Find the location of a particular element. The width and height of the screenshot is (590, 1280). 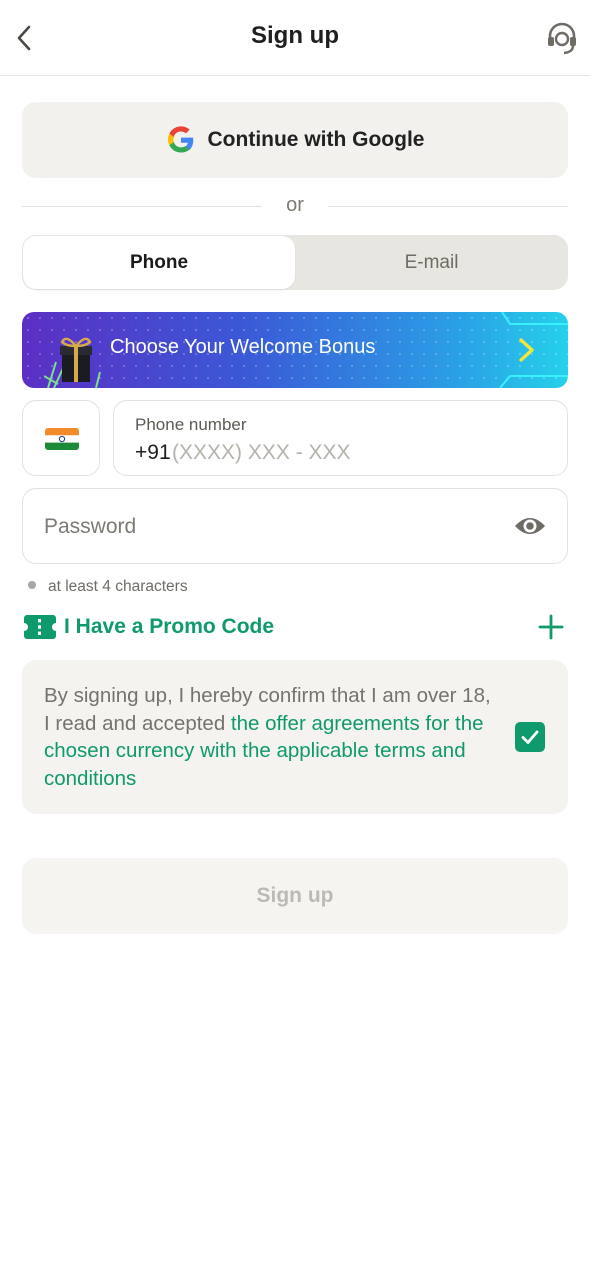

checkmark-icon is located at coordinates (530, 737).